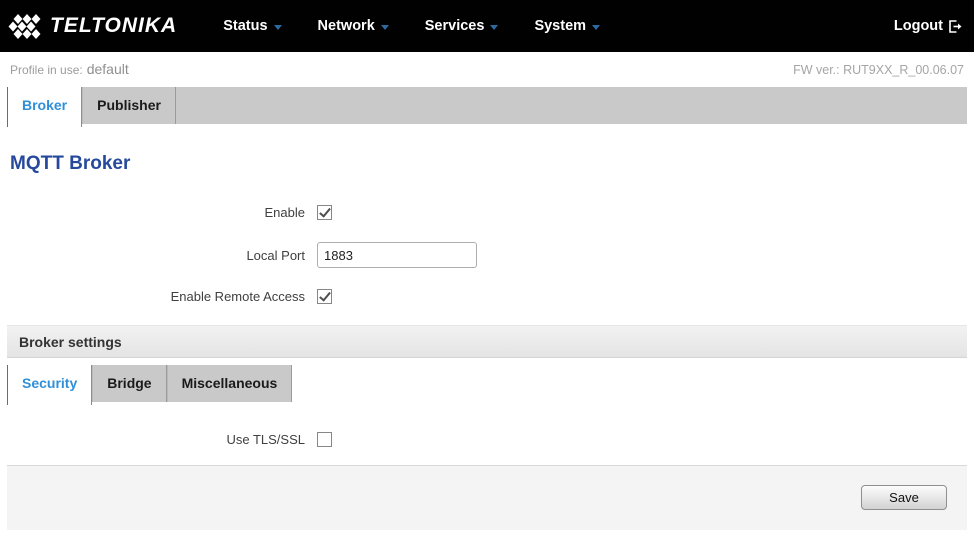 This screenshot has height=538, width=974. I want to click on subtab-miscellaneous: Miscellaneous, so click(229, 383).